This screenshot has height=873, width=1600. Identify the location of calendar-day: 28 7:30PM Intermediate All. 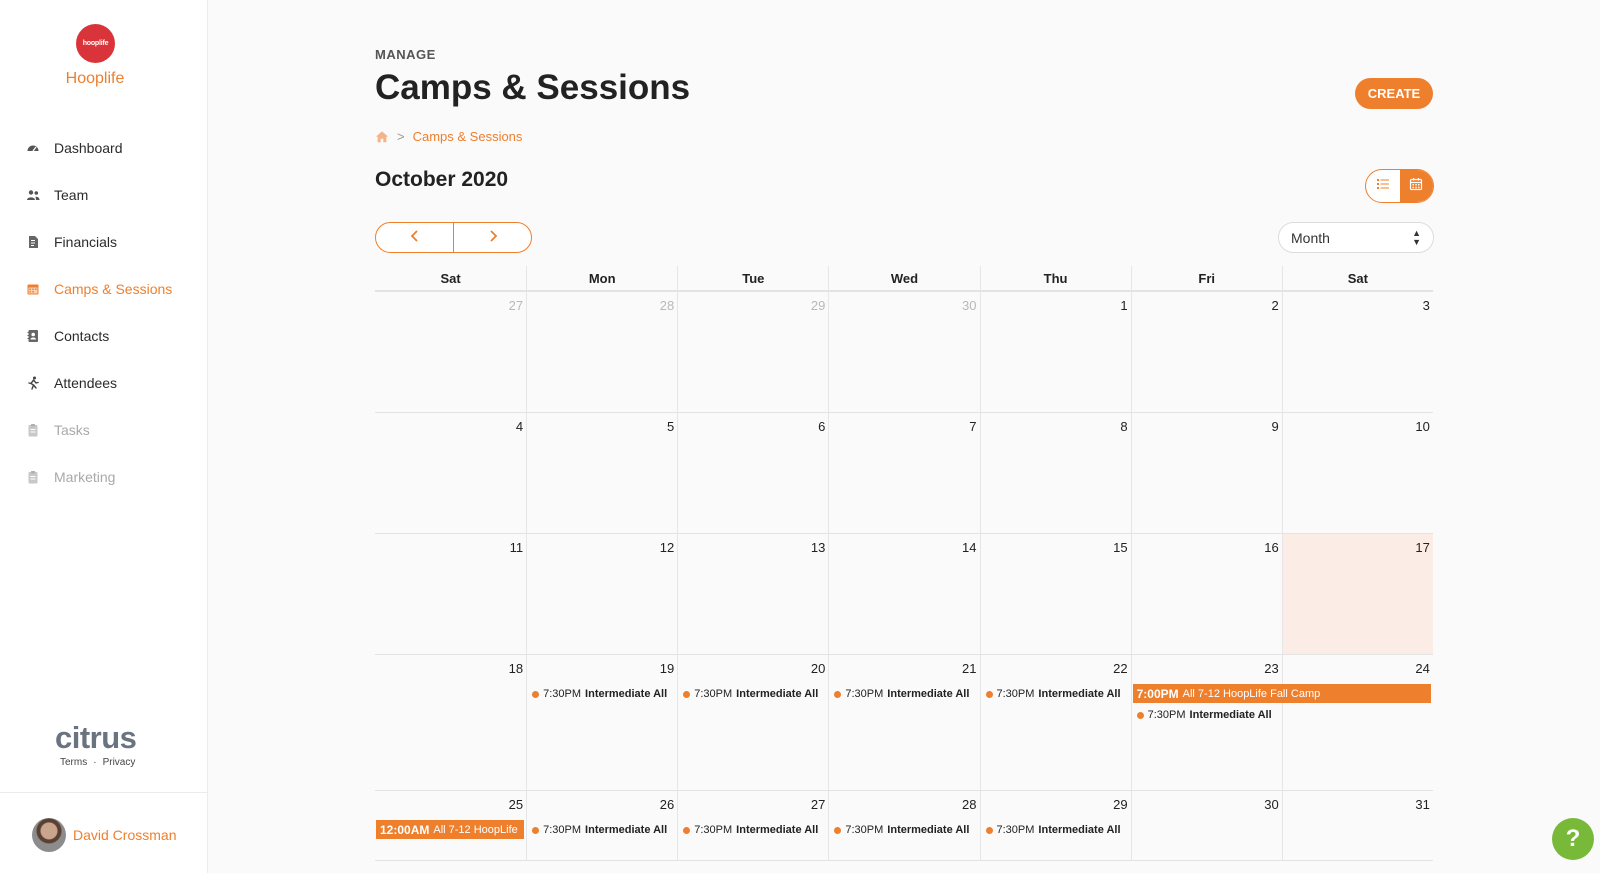
(903, 825).